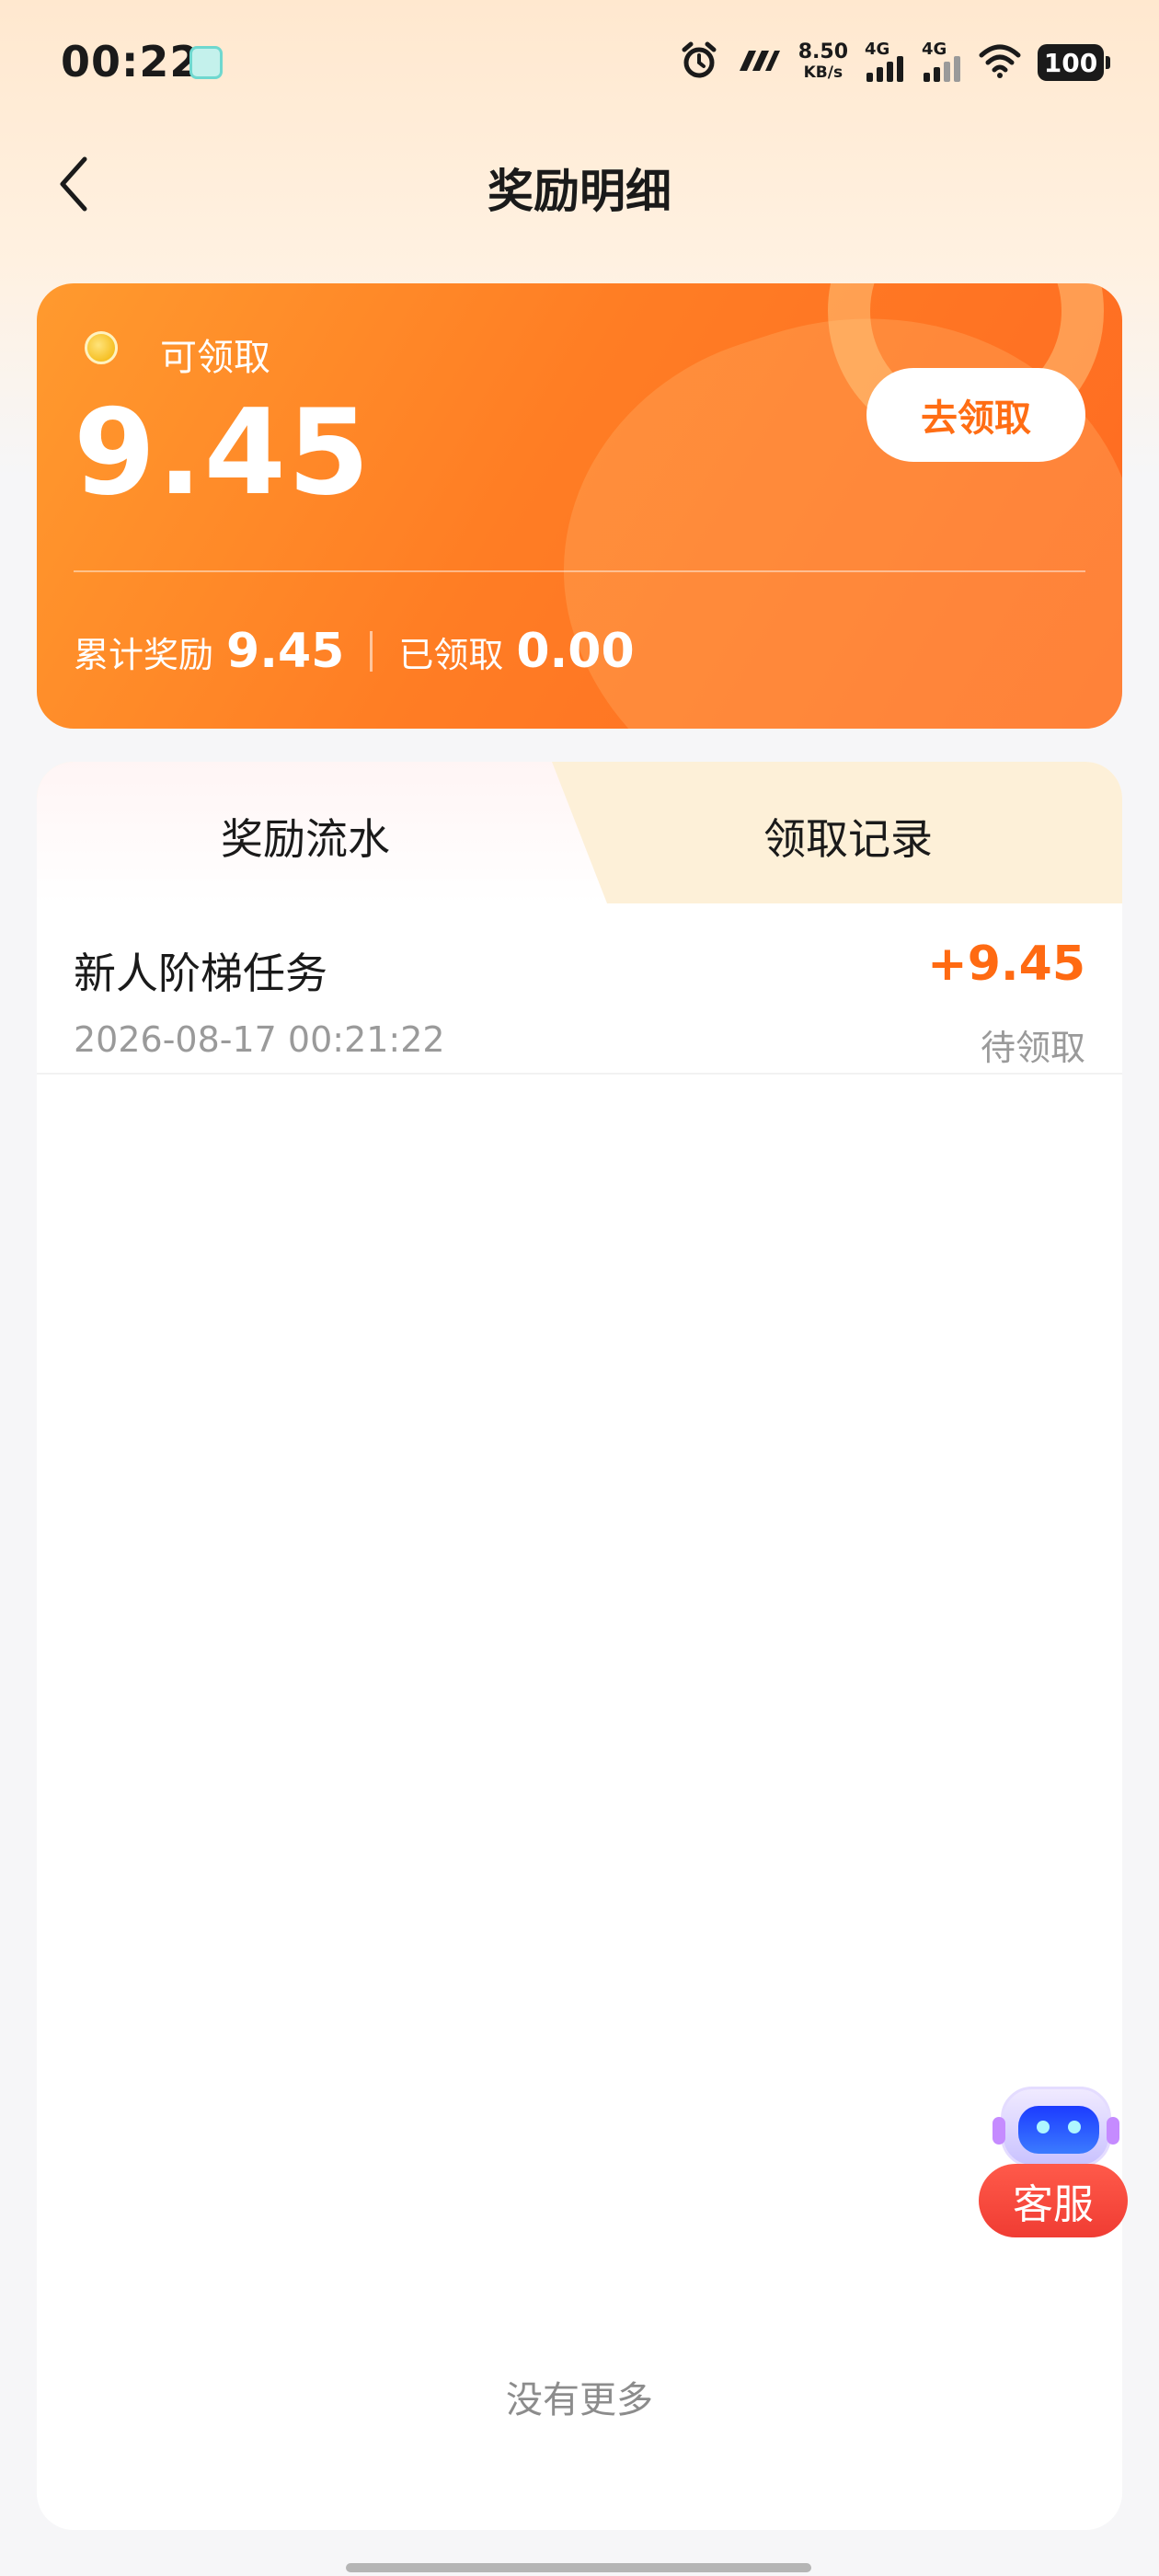 Image resolution: width=1159 pixels, height=2576 pixels. What do you see at coordinates (215, 358) in the screenshot?
I see `claimable-label: 可领取` at bounding box center [215, 358].